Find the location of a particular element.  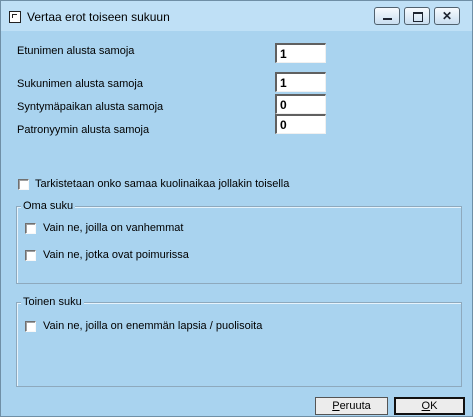

cancel-button: Peruuta is located at coordinates (351, 406).